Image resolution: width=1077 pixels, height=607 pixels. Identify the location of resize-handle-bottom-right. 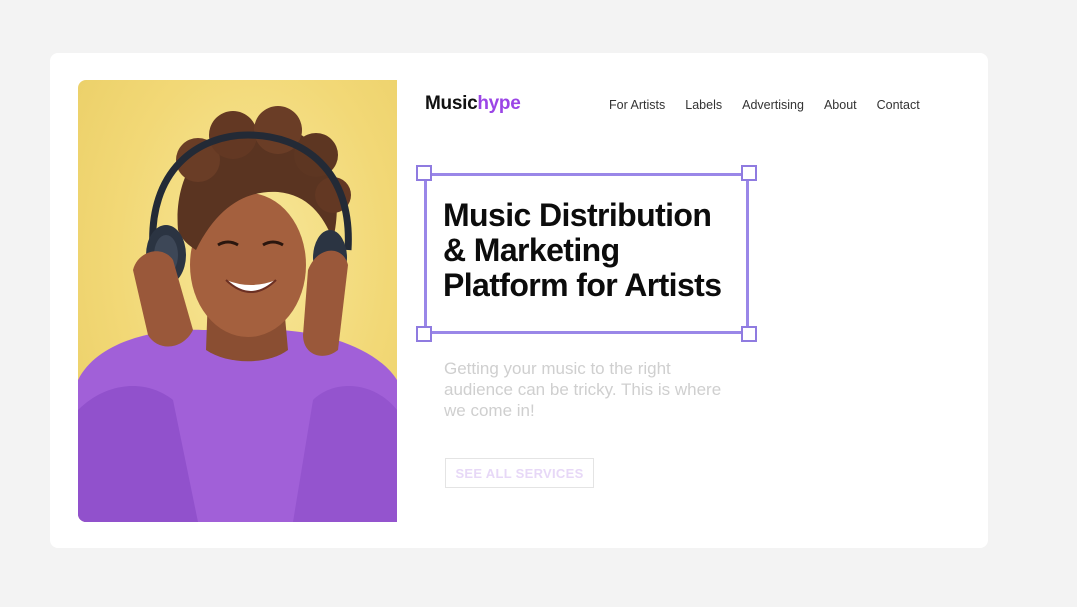
(749, 334).